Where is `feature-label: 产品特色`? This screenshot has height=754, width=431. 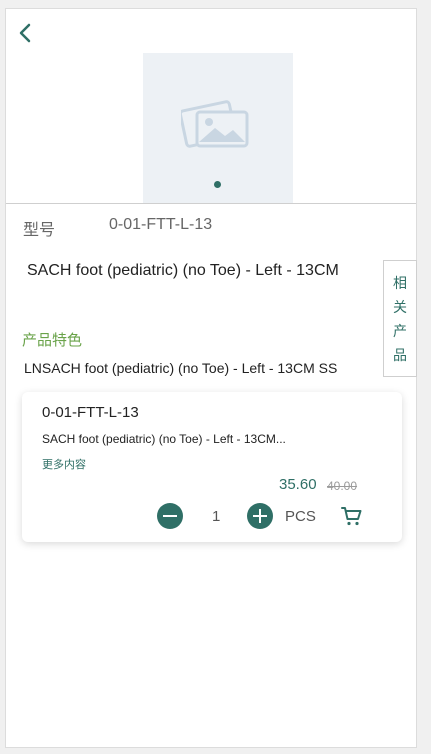
feature-label: 产品特色 is located at coordinates (52, 340).